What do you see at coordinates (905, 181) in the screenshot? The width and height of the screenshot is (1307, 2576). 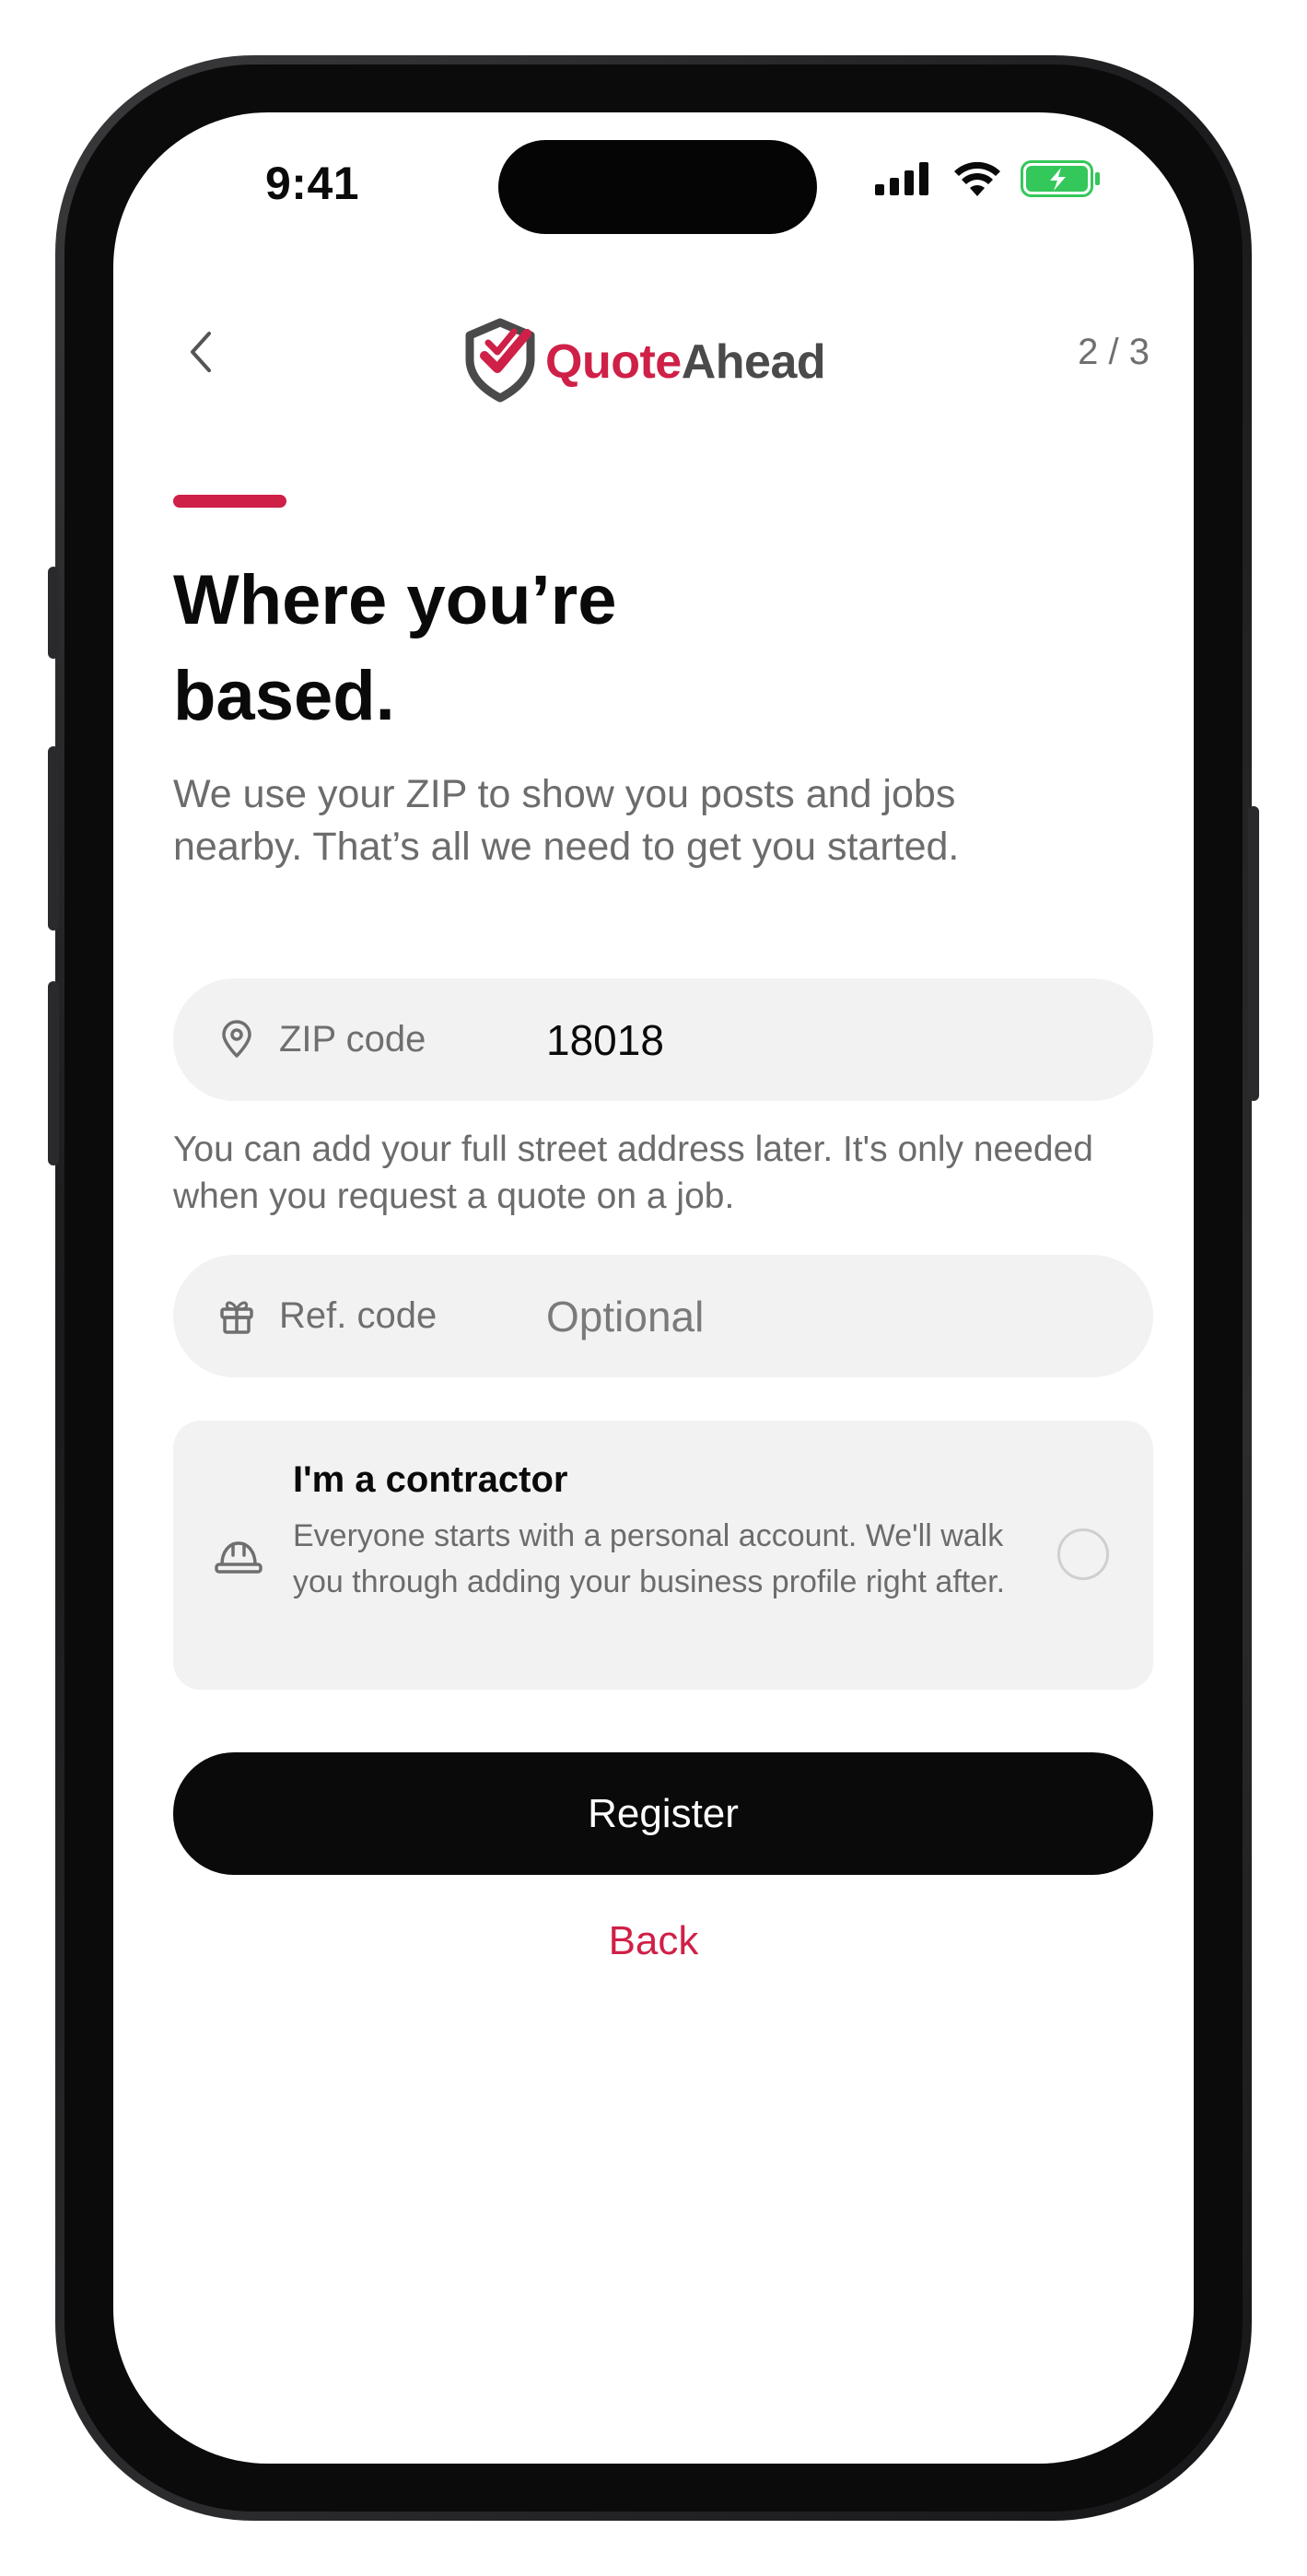 I see `cellular-signal-icon` at bounding box center [905, 181].